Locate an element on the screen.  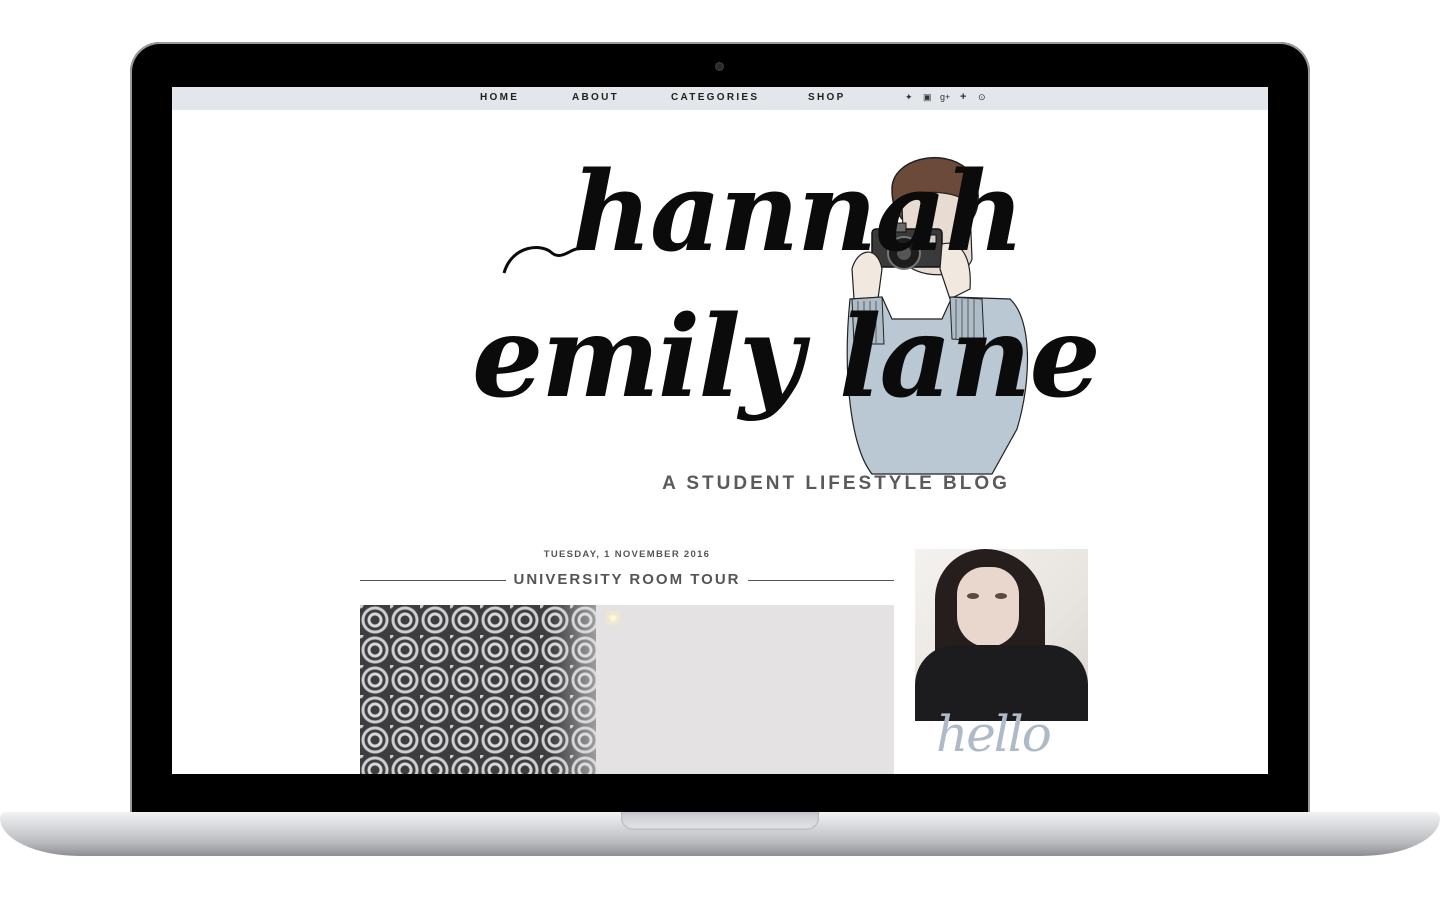
google-plus-icon: g+ is located at coordinates (945, 98).